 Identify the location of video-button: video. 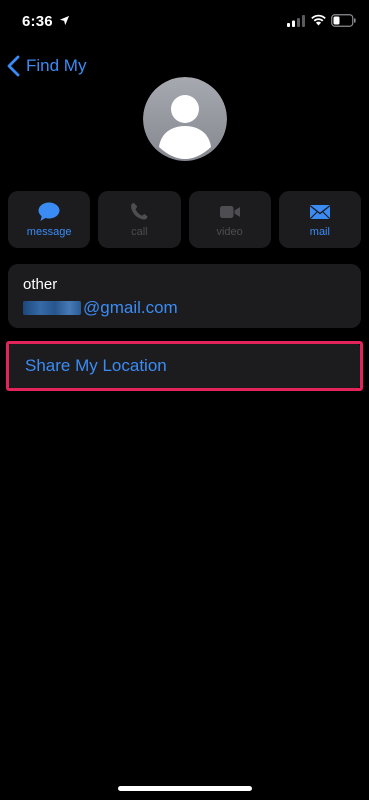
(229, 219).